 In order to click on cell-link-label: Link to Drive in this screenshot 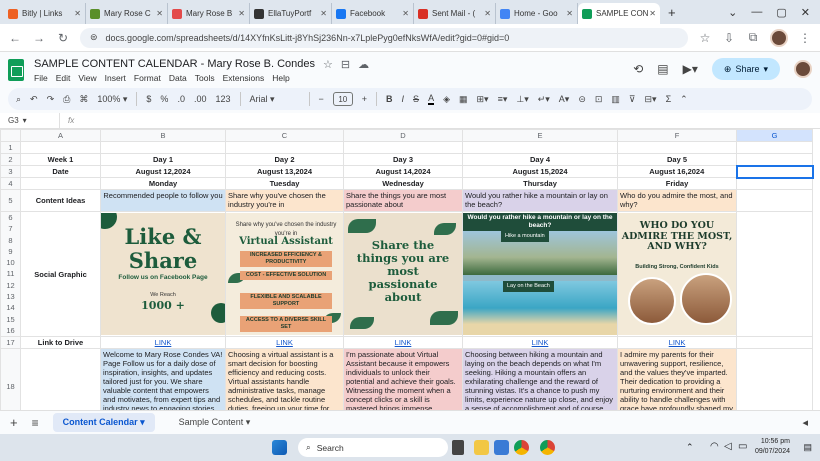, I will do `click(60, 342)`.